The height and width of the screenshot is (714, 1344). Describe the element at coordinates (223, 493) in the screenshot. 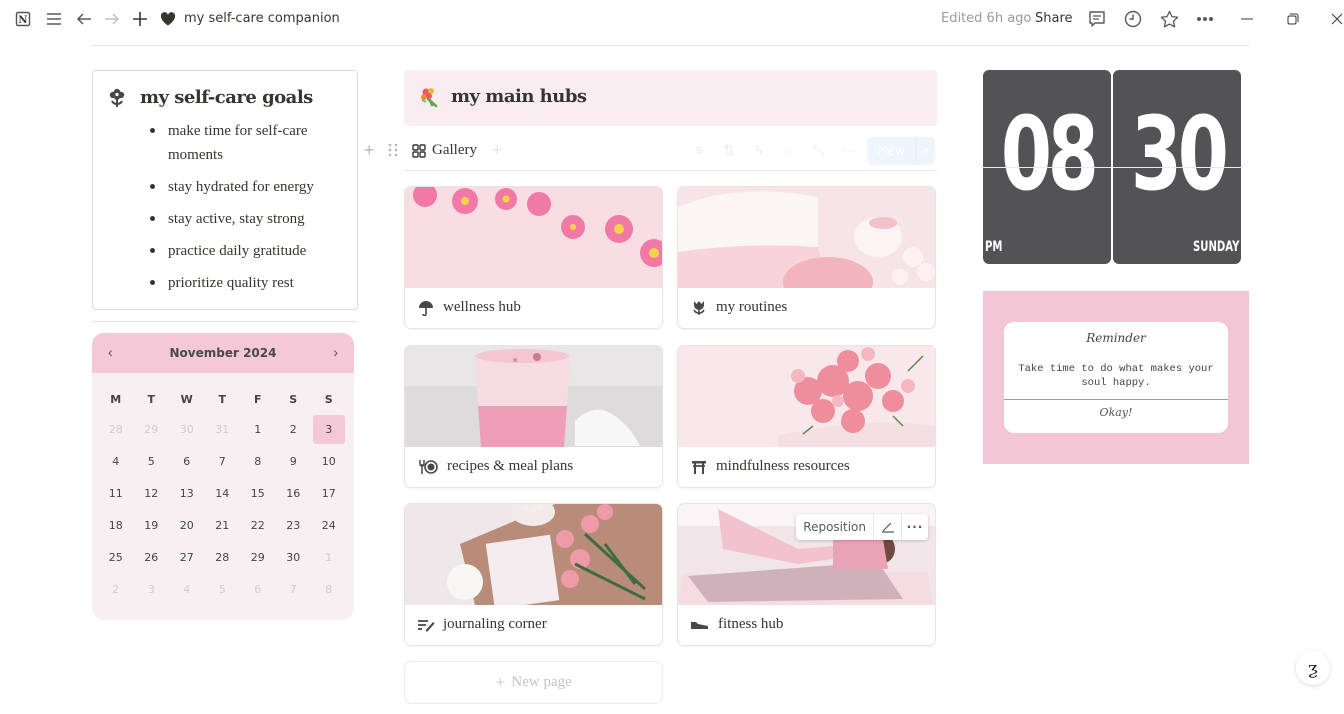

I see `calendar-day: 14` at that location.